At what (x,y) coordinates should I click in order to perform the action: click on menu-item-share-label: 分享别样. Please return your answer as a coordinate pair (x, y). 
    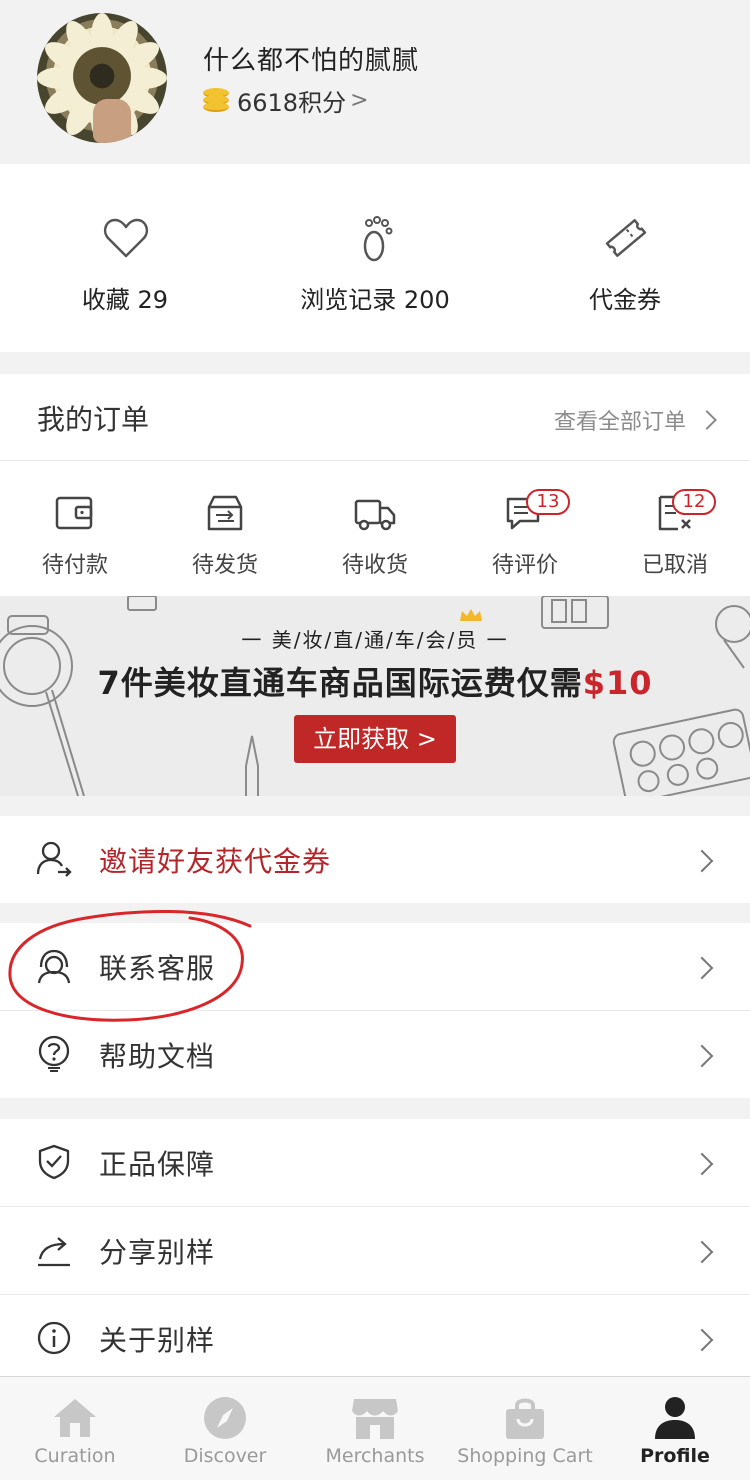
    Looking at the image, I should click on (157, 1252).